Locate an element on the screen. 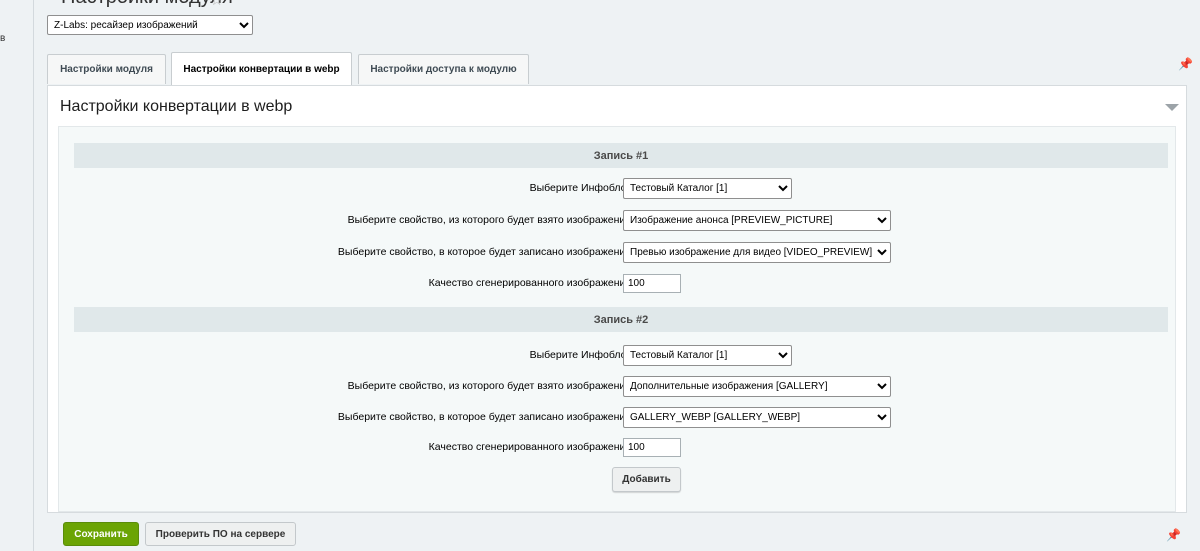 The height and width of the screenshot is (551, 1200). tab-module-settings: Настройки модуля is located at coordinates (106, 69).